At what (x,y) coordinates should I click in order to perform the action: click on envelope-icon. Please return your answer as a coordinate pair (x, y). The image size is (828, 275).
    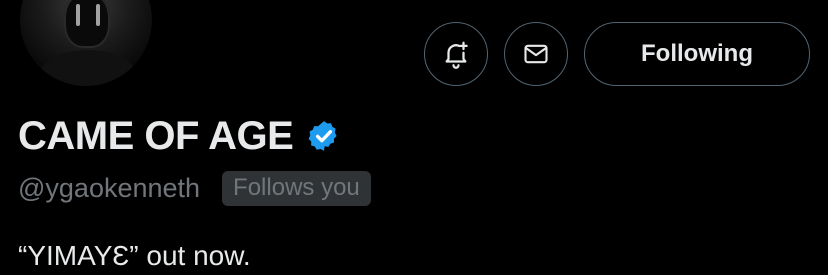
    Looking at the image, I should click on (536, 54).